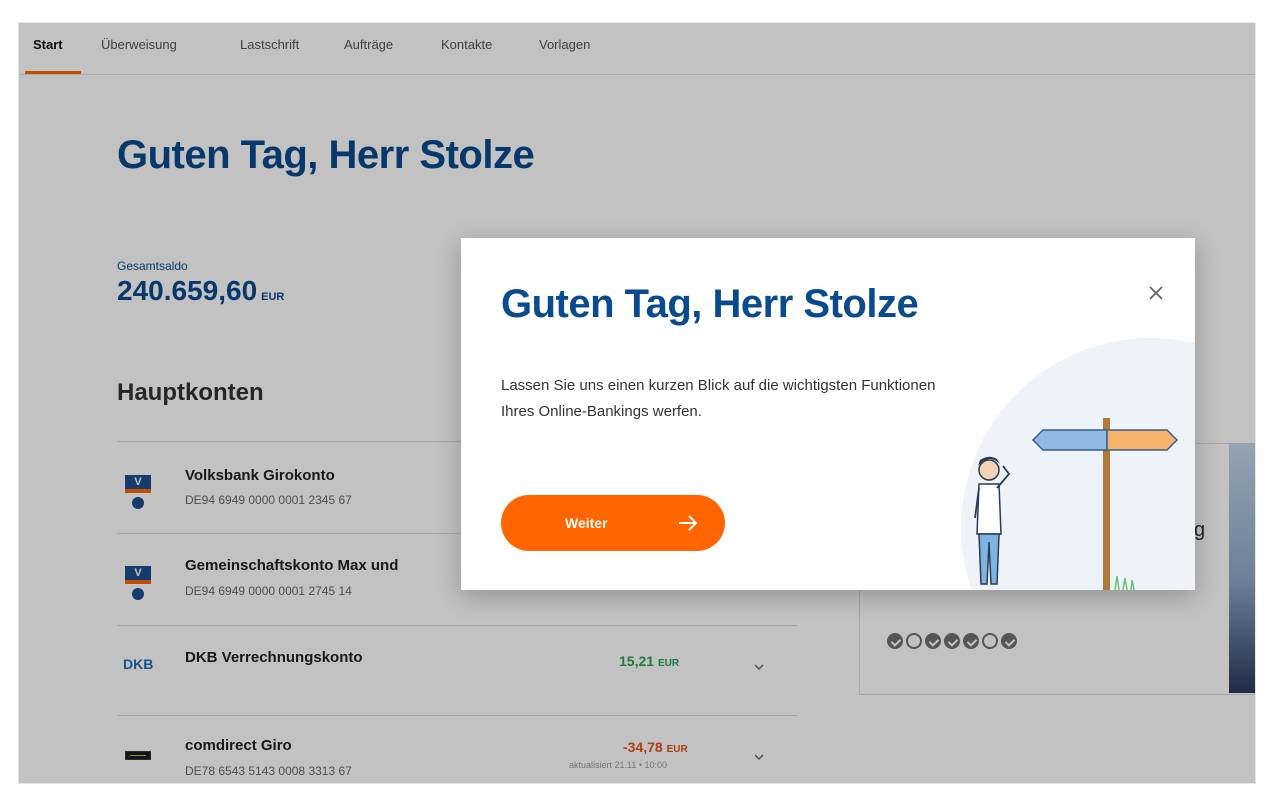 The width and height of the screenshot is (1273, 798). What do you see at coordinates (1156, 293) in the screenshot?
I see `close-icon` at bounding box center [1156, 293].